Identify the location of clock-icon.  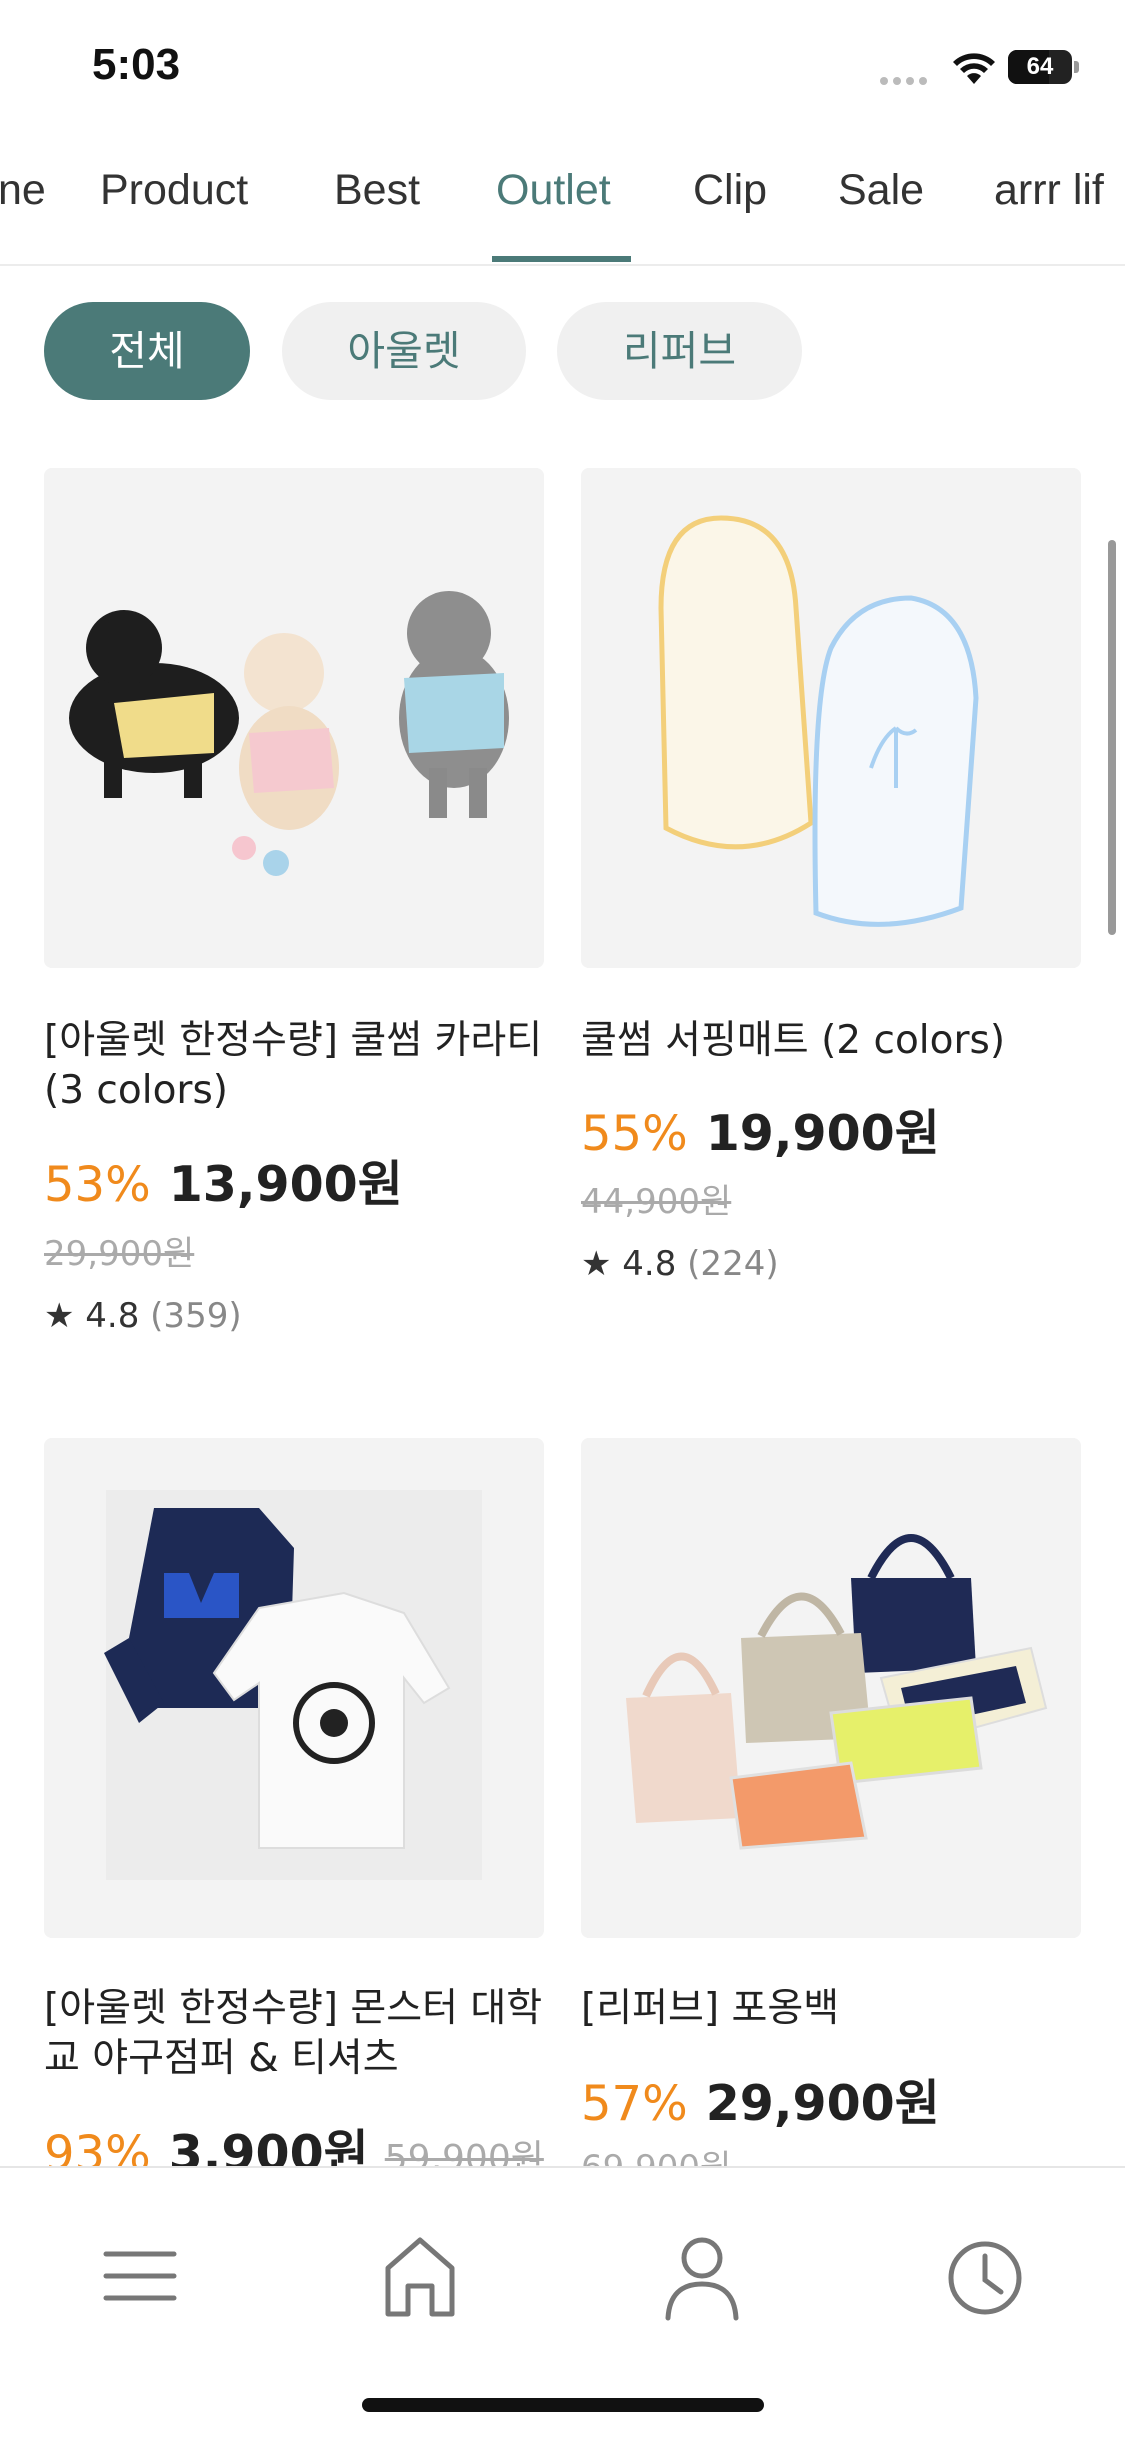
(985, 2278).